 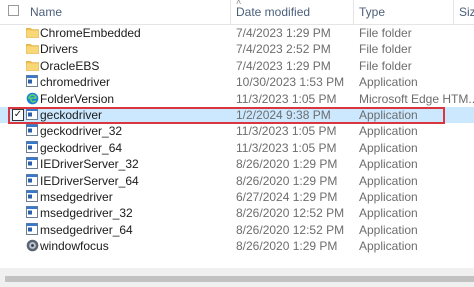 I want to click on file-name: IEDriverServer_32, so click(x=89, y=164).